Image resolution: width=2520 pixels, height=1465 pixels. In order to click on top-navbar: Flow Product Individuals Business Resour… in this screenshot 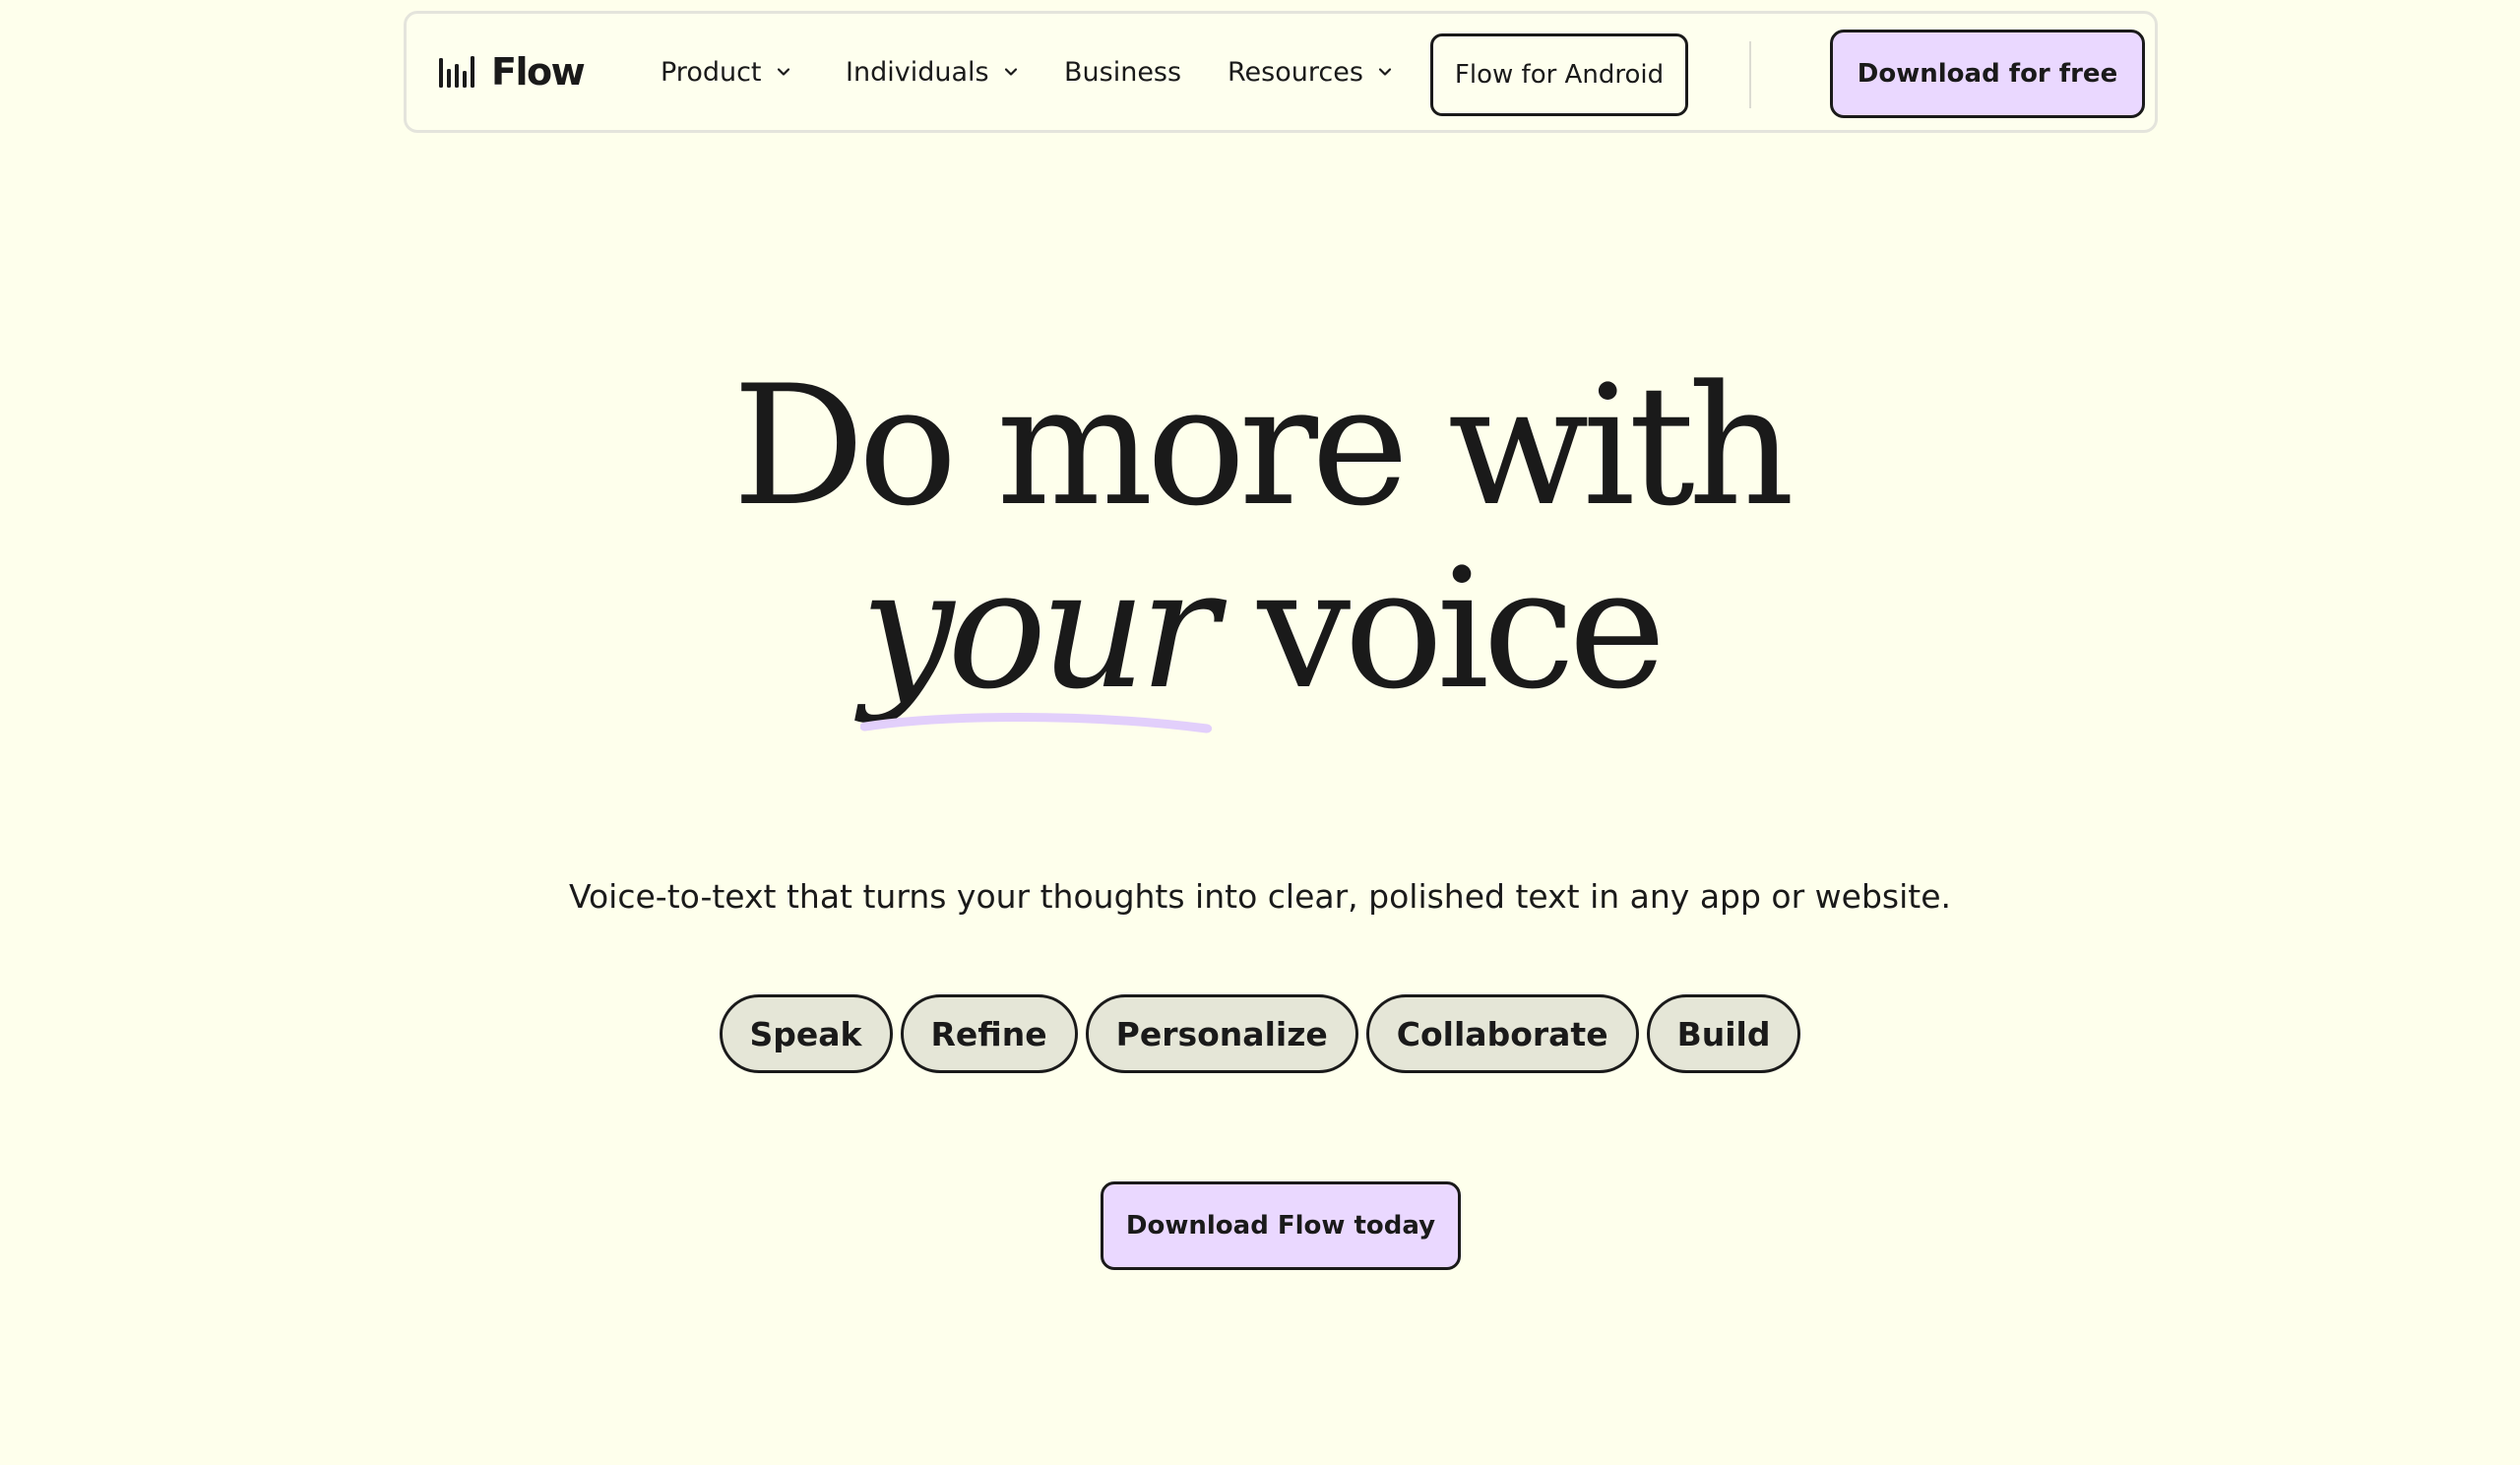, I will do `click(1281, 72)`.